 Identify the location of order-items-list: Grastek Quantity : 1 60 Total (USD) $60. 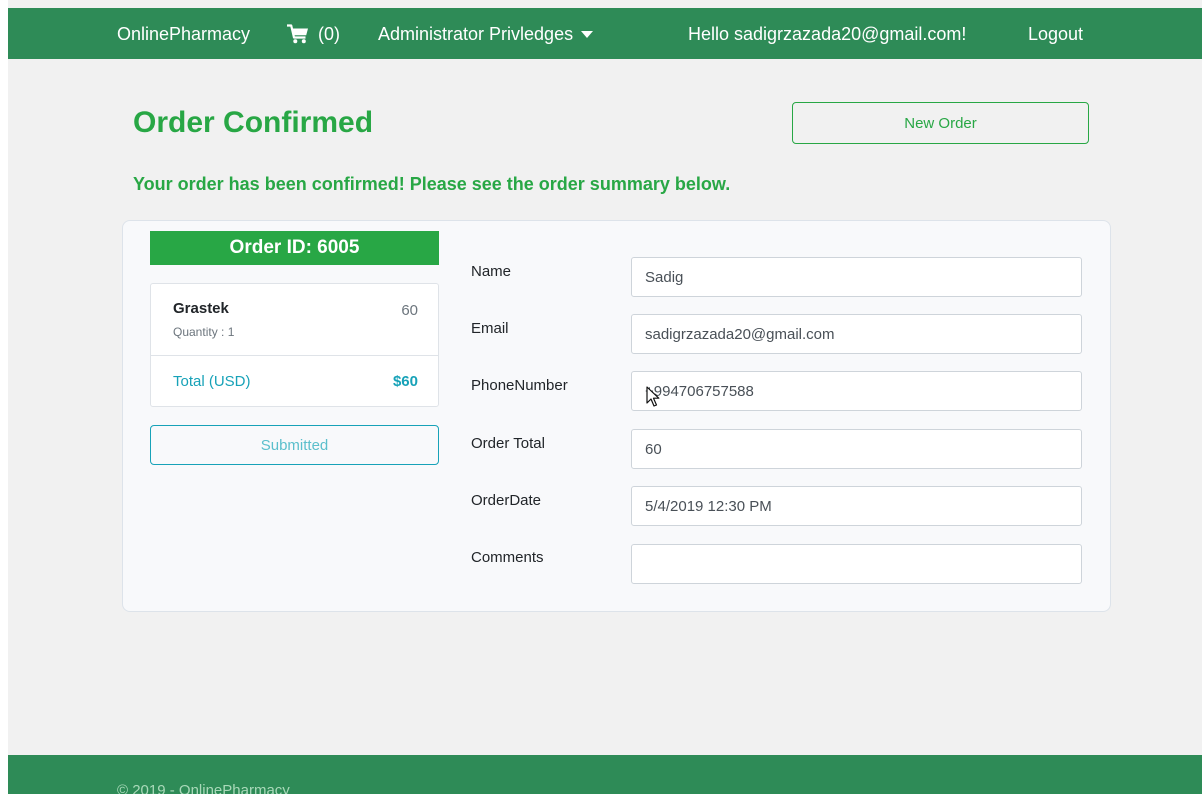
(294, 345).